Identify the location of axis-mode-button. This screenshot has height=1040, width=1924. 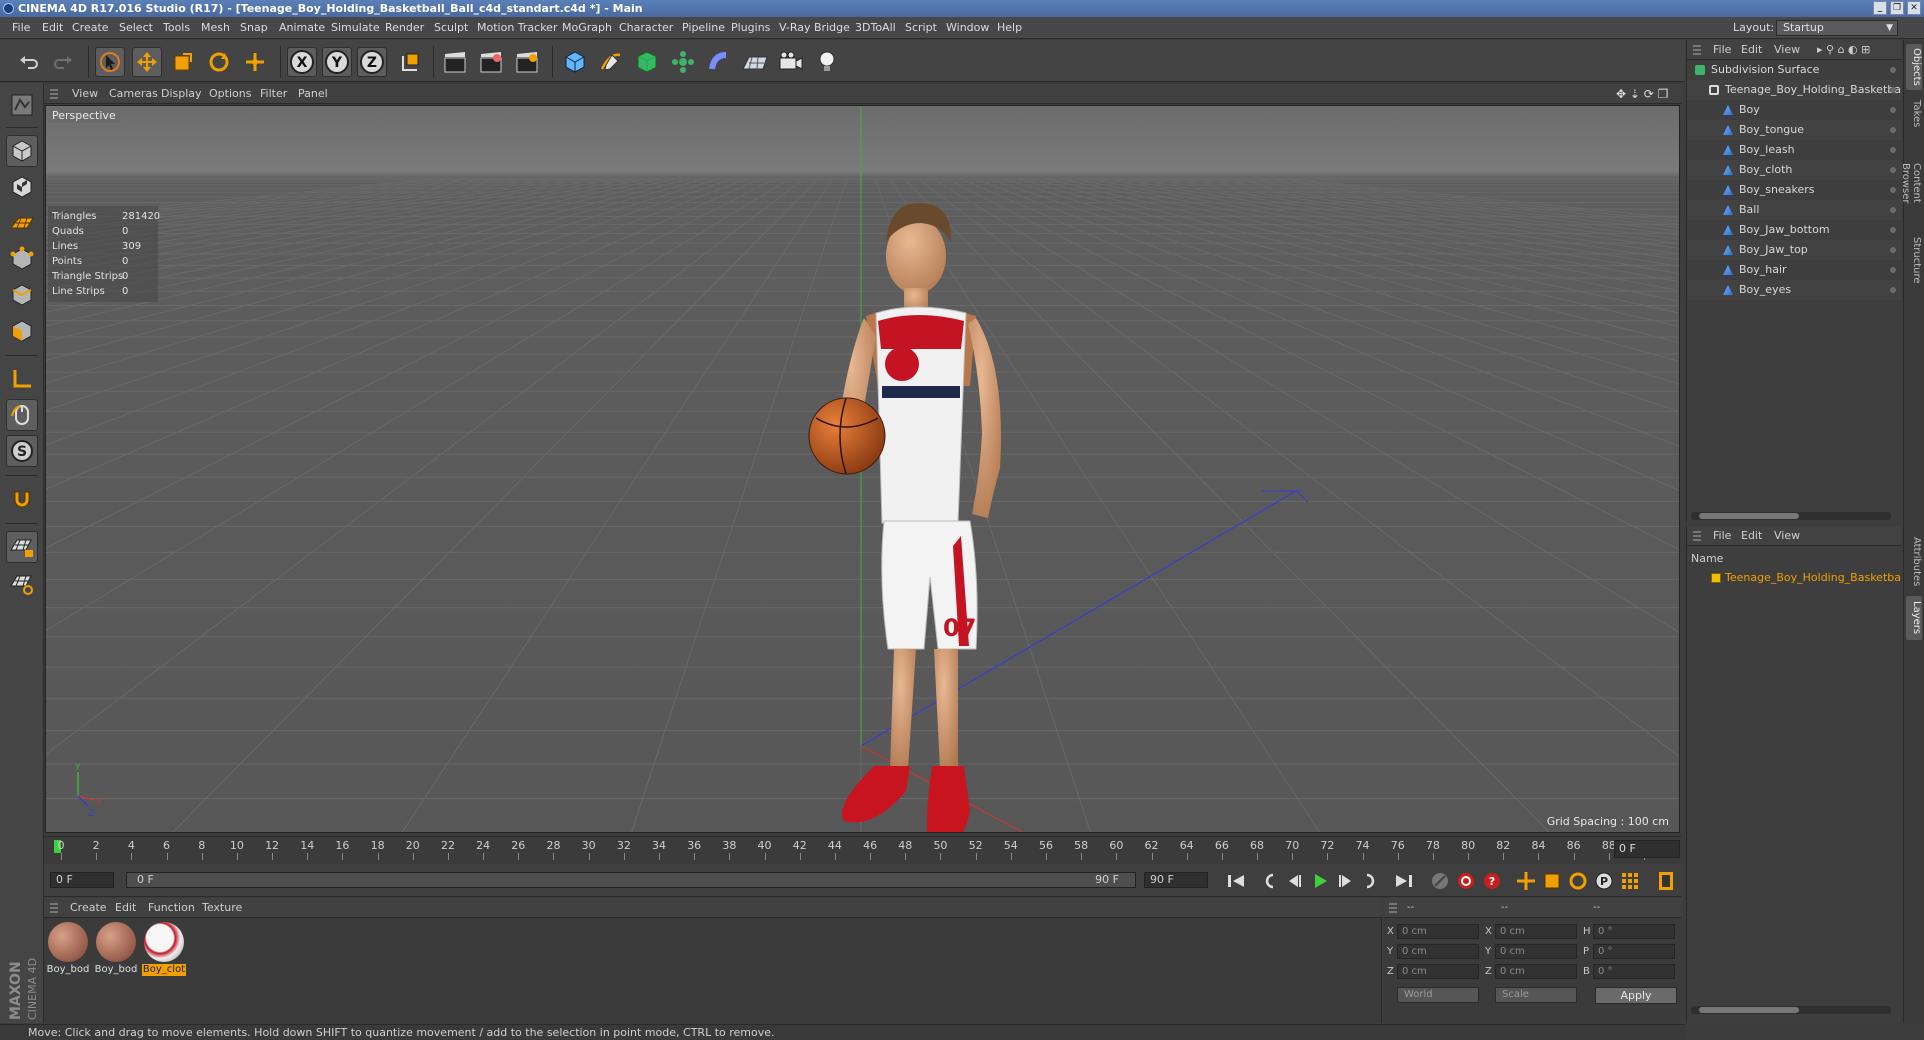
(22, 379).